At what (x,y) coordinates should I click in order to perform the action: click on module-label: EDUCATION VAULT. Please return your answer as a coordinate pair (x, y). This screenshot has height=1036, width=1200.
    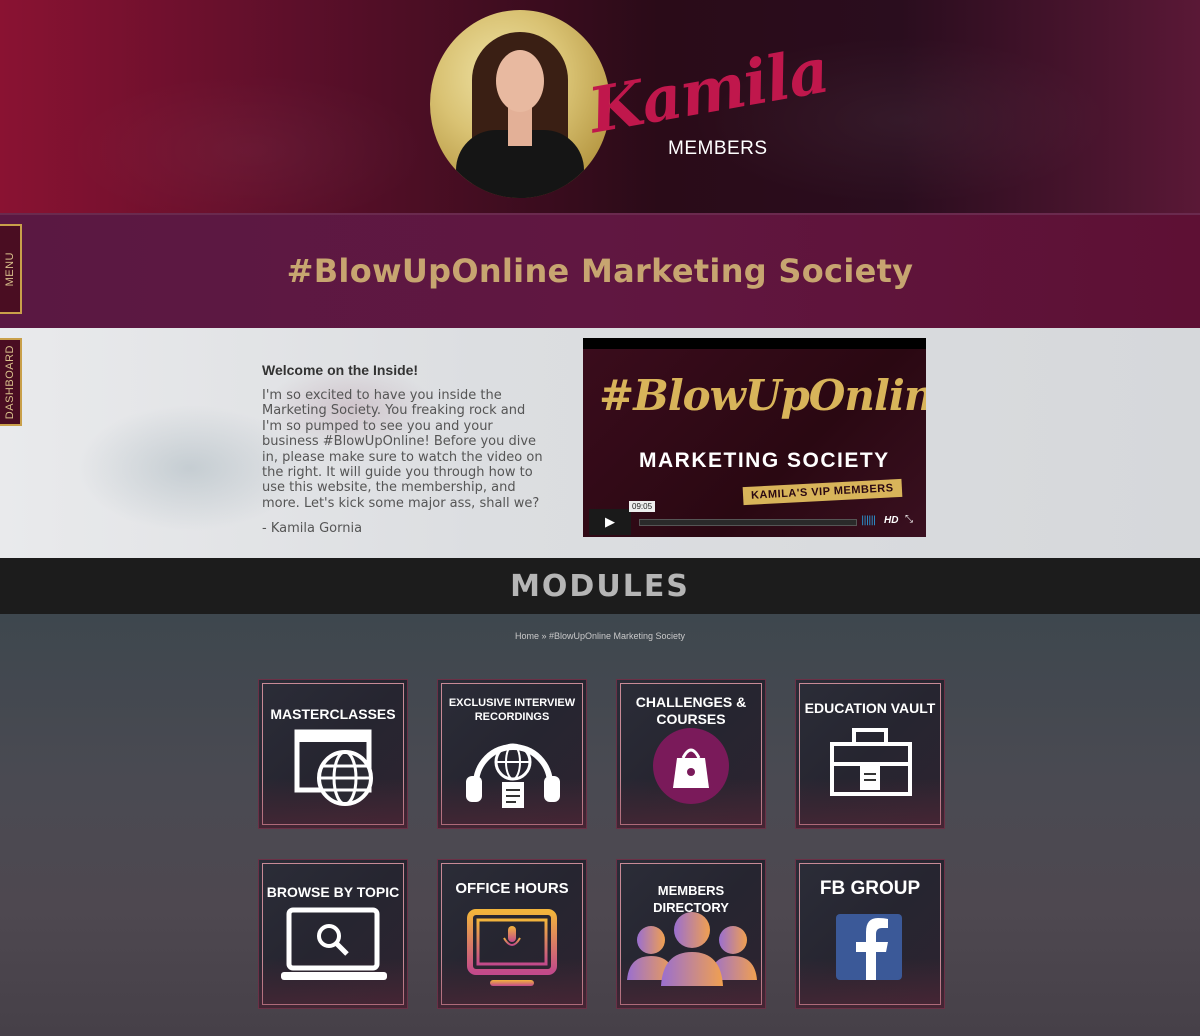
    Looking at the image, I should click on (870, 708).